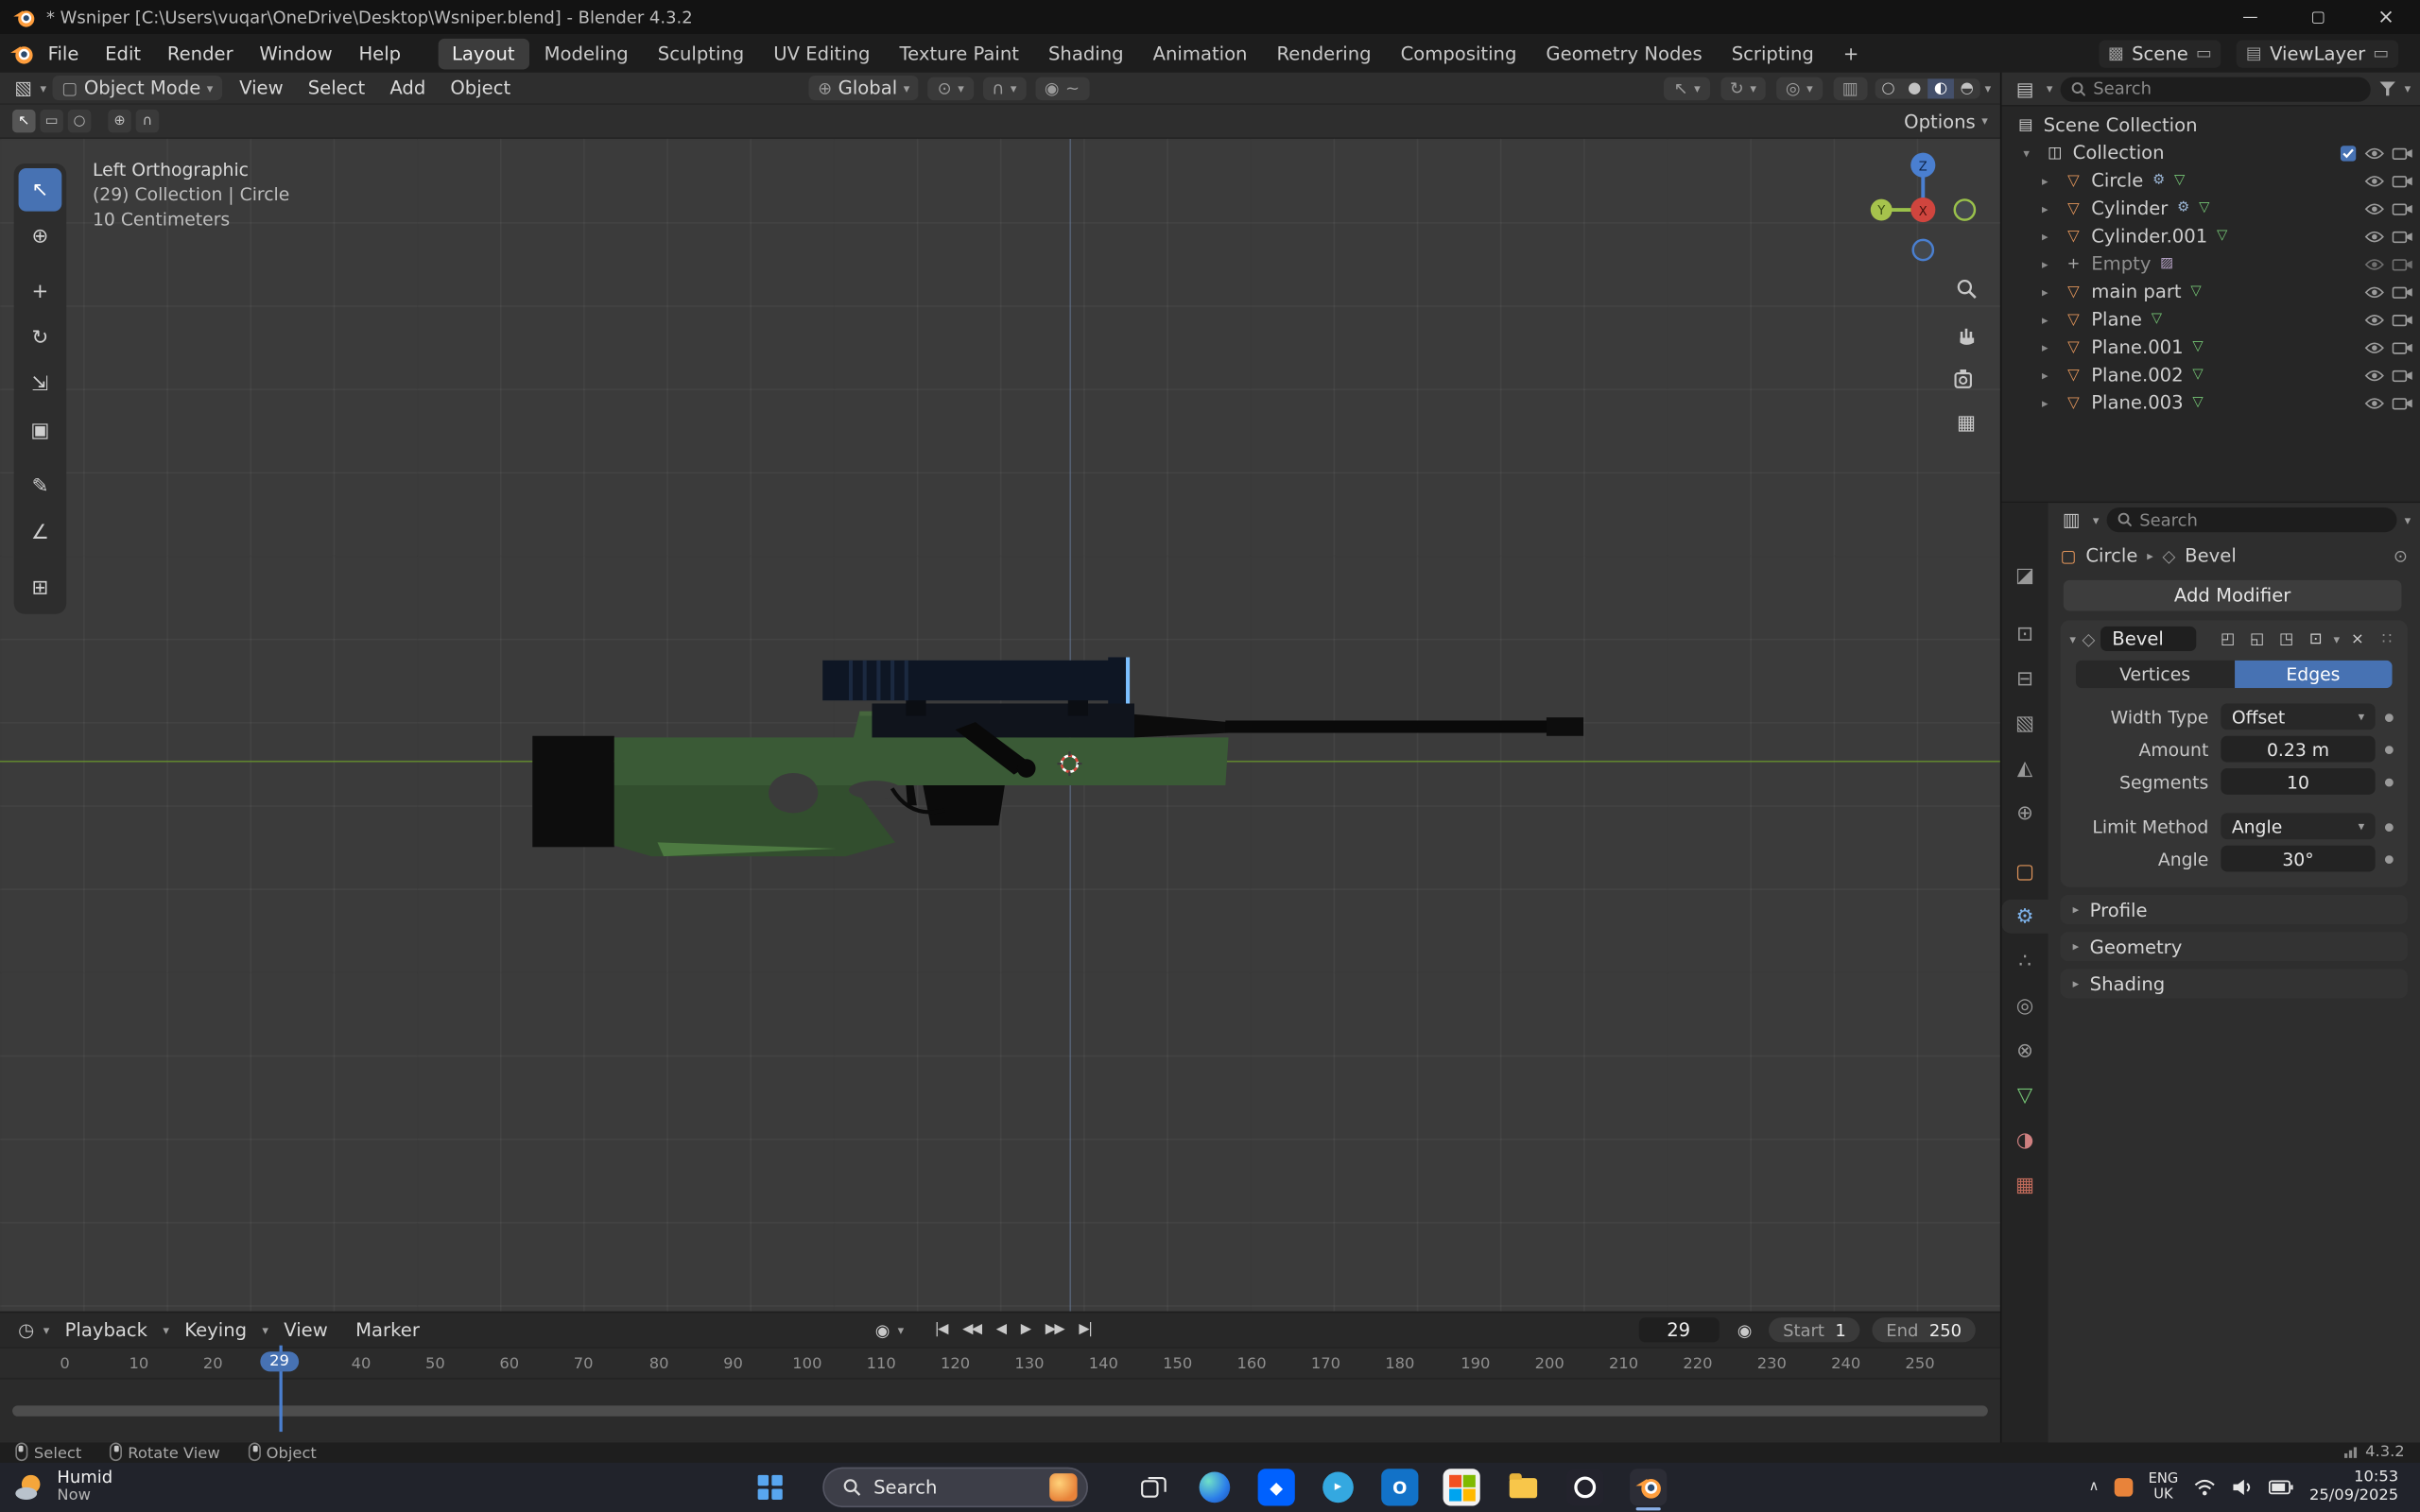  I want to click on affect-vertices-tab: Vertices, so click(2155, 674).